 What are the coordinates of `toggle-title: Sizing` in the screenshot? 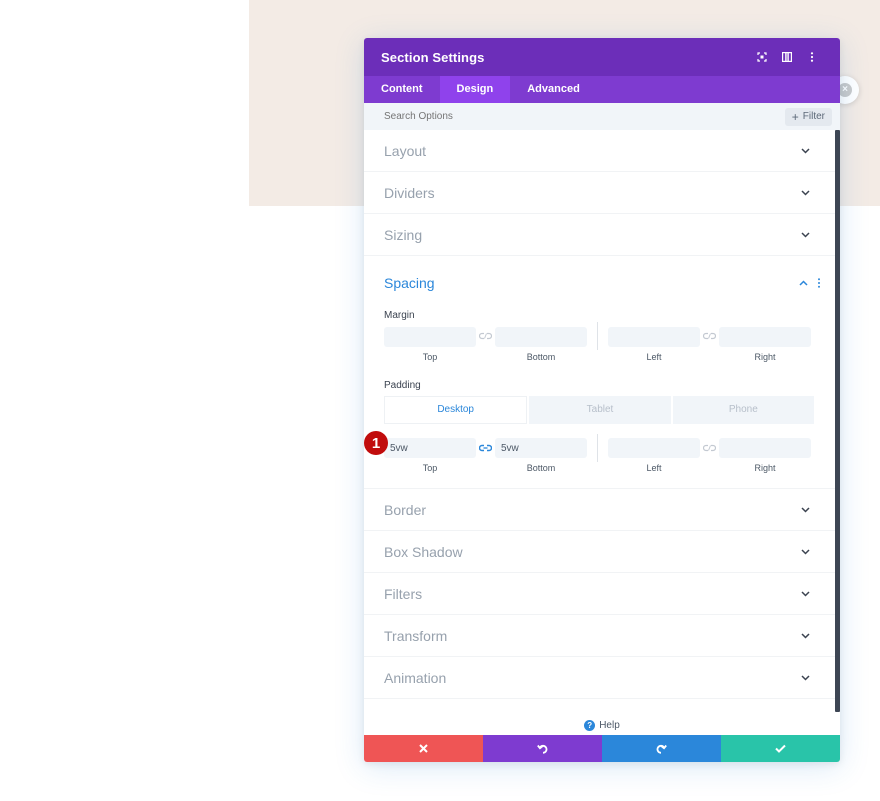 It's located at (403, 234).